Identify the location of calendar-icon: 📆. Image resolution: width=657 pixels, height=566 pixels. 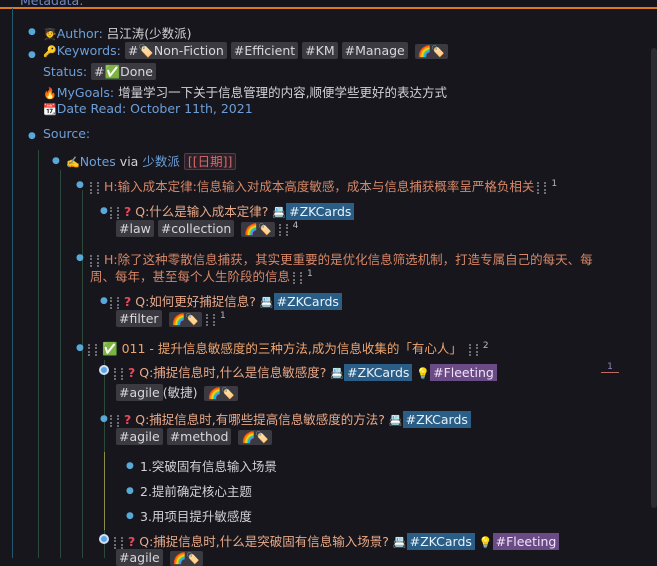
(50, 109).